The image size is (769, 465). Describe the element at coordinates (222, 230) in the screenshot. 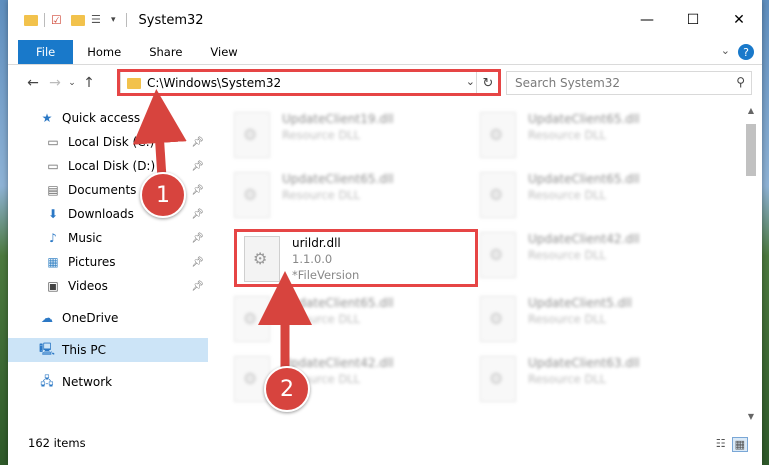

I see `annotation-arrows` at that location.